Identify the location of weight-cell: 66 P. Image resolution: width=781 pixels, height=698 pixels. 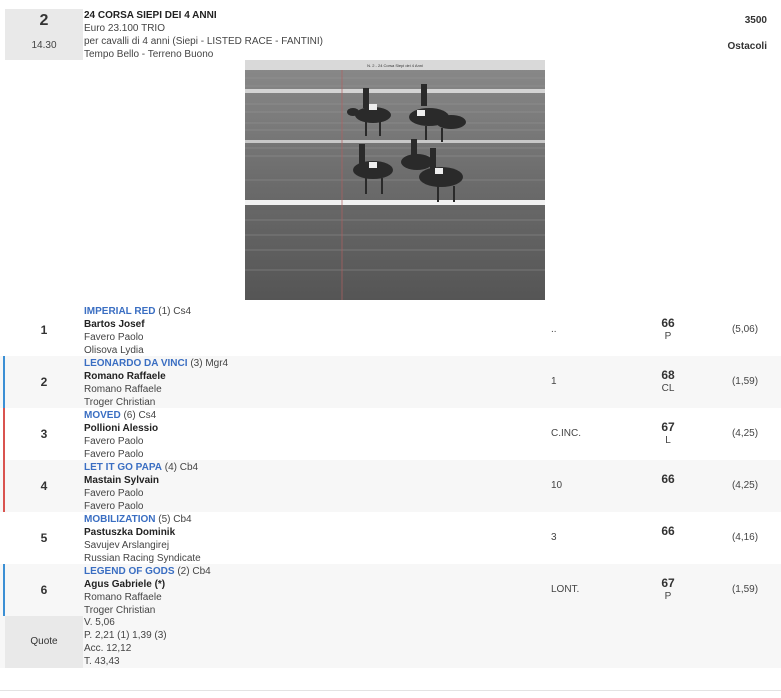
(668, 330).